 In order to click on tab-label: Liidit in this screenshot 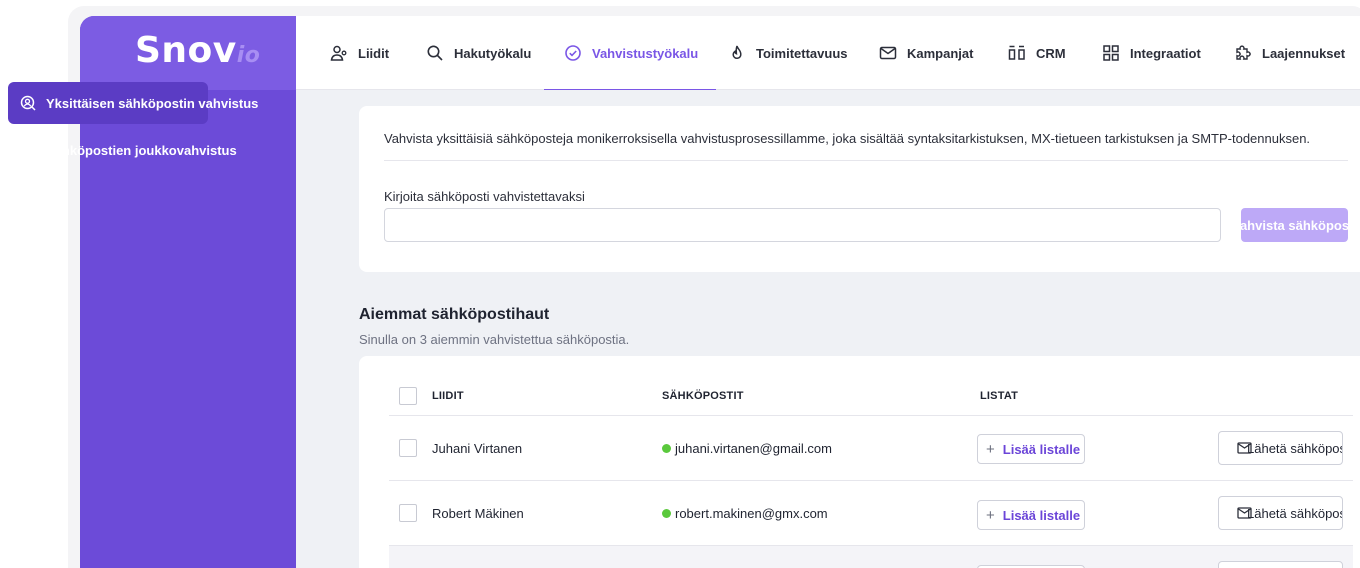, I will do `click(374, 53)`.